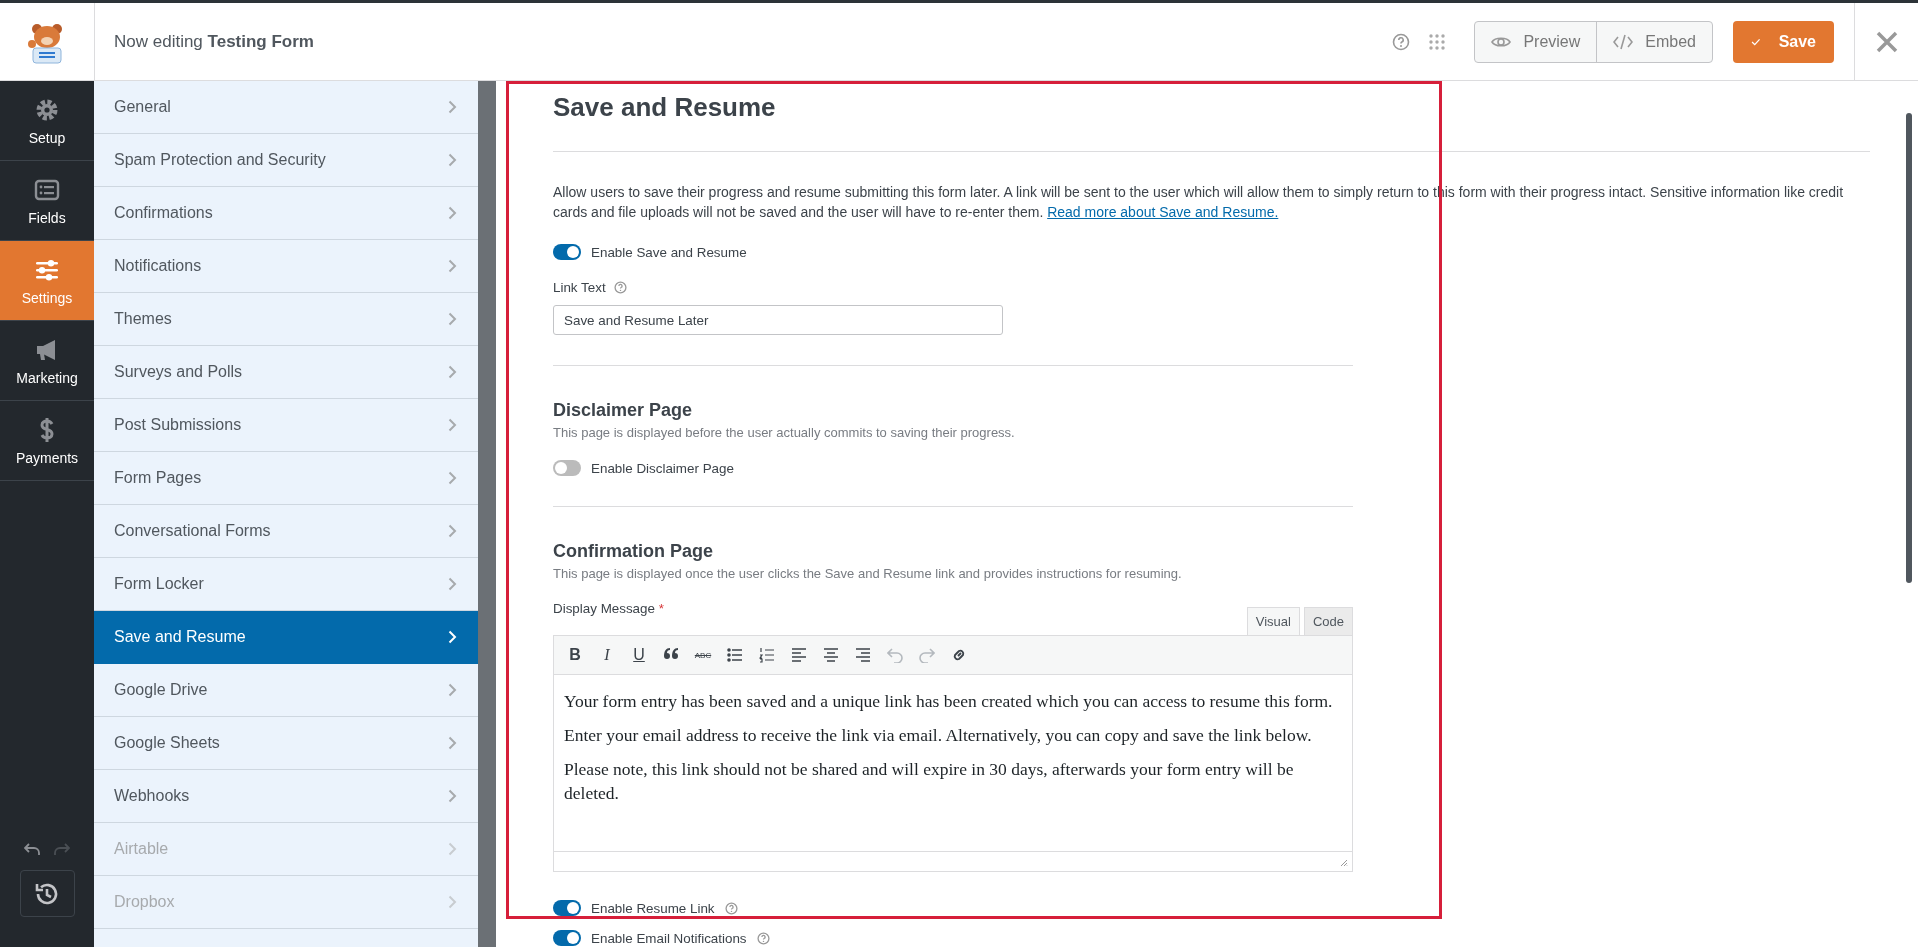 The width and height of the screenshot is (1918, 947). Describe the element at coordinates (1501, 41) in the screenshot. I see `eye-icon` at that location.